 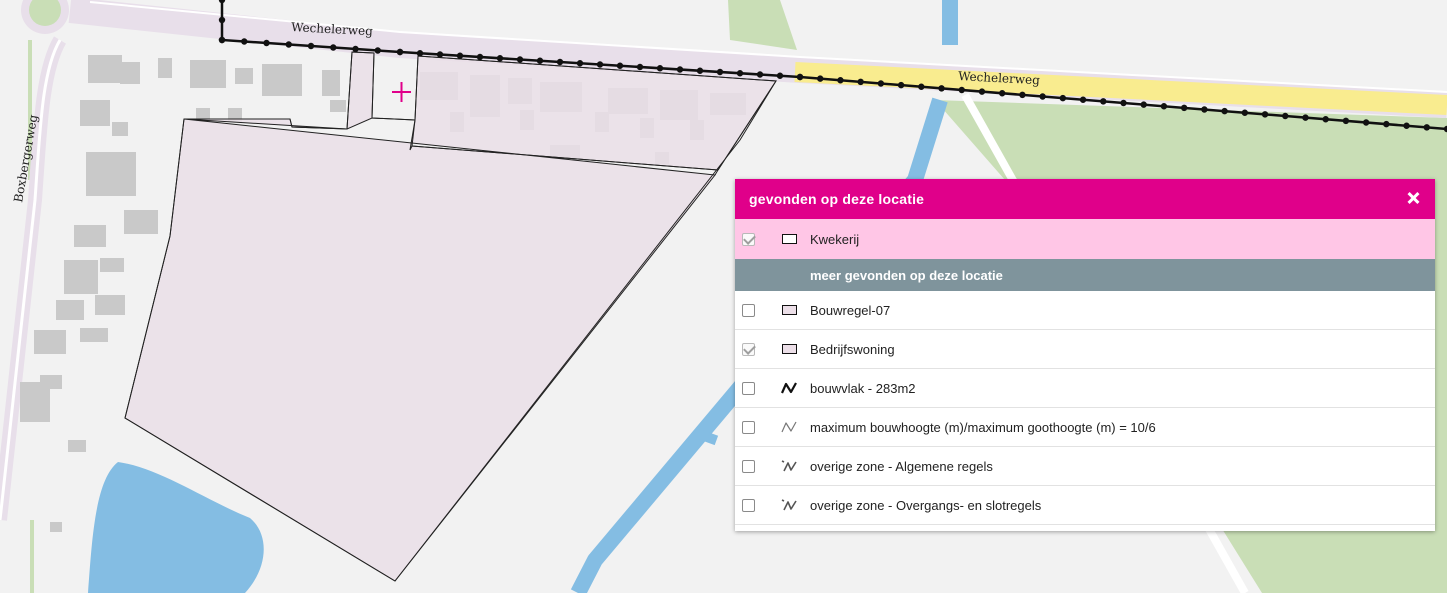 What do you see at coordinates (789, 427) in the screenshot?
I see `zigzag-light-icon` at bounding box center [789, 427].